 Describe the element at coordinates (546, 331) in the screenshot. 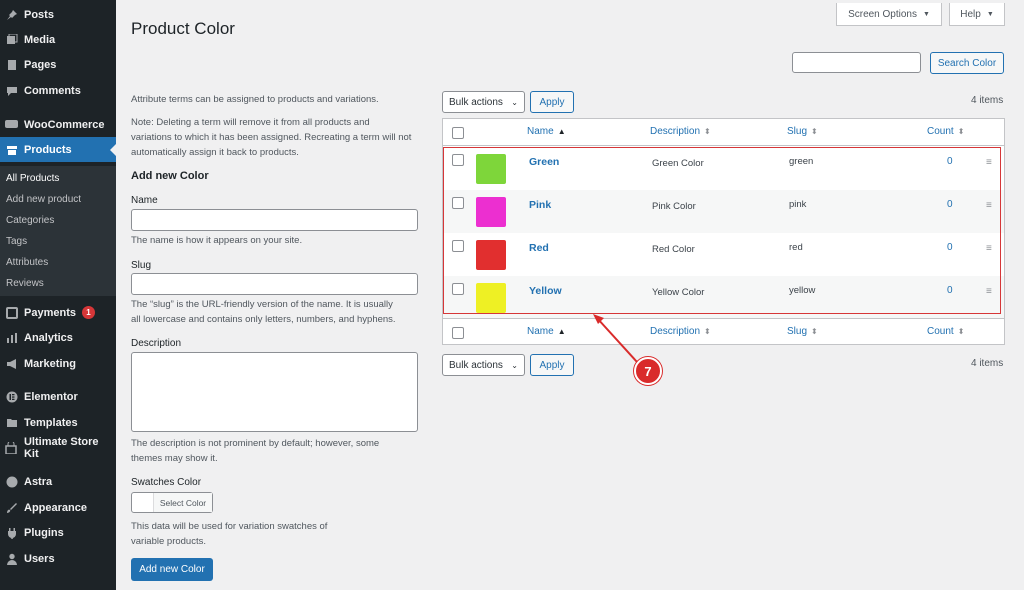

I see `column-name-footer: Name ▲` at that location.